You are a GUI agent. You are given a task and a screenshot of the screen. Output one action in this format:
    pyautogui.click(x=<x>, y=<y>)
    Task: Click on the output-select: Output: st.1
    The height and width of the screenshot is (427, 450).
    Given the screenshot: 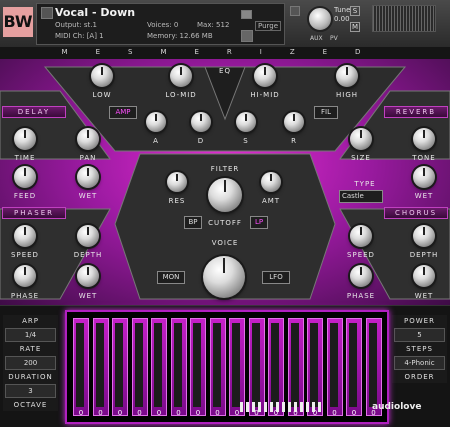 What is the action you would take?
    pyautogui.click(x=76, y=25)
    